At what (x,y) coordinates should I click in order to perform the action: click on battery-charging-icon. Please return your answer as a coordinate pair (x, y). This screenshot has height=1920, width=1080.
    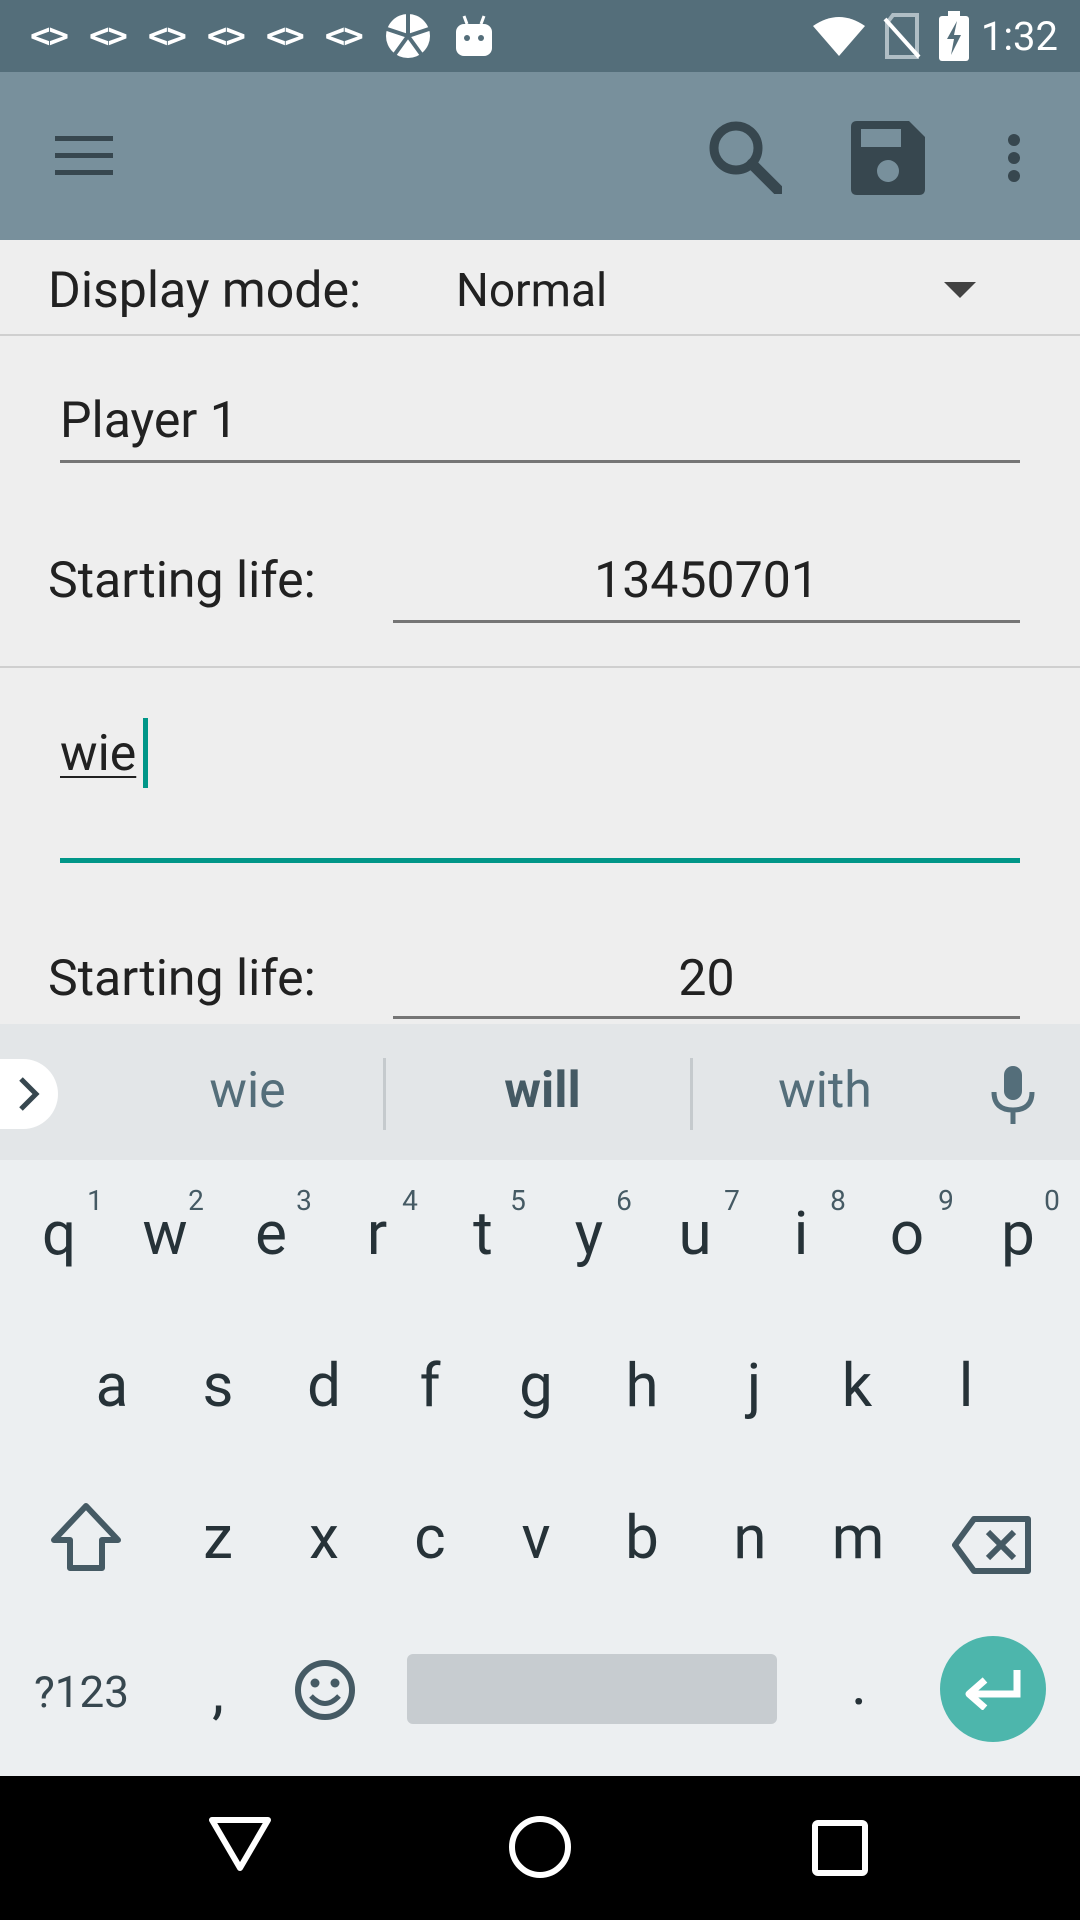
    Looking at the image, I should click on (953, 36).